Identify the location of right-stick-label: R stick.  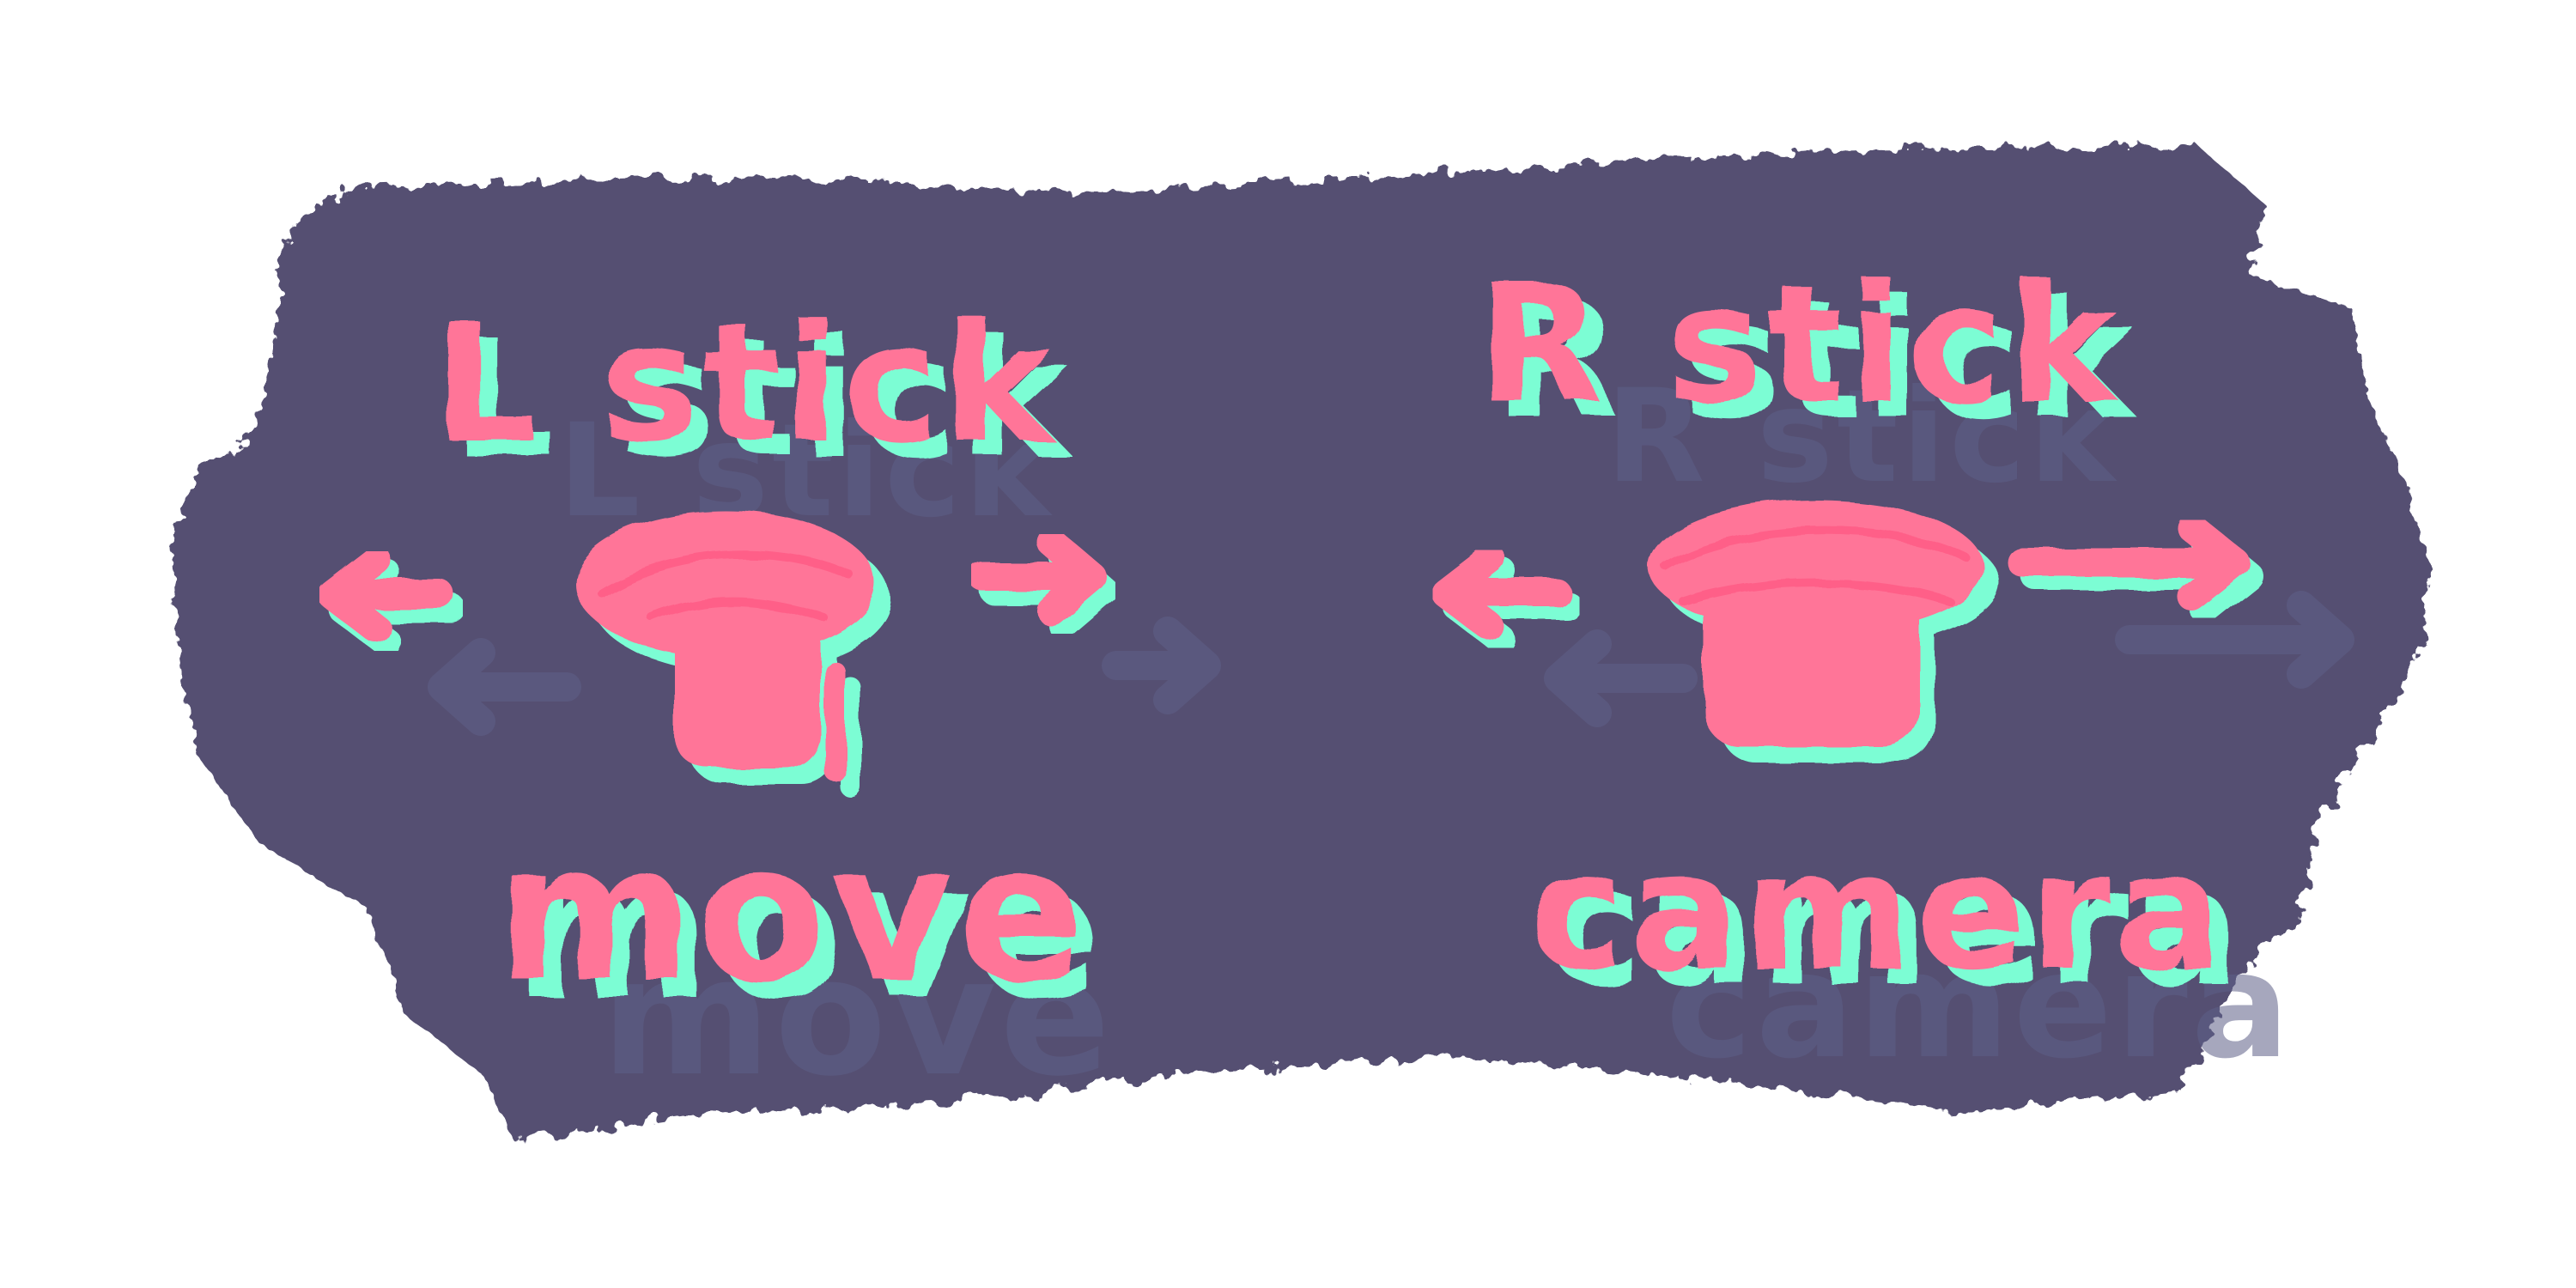
(1798, 345).